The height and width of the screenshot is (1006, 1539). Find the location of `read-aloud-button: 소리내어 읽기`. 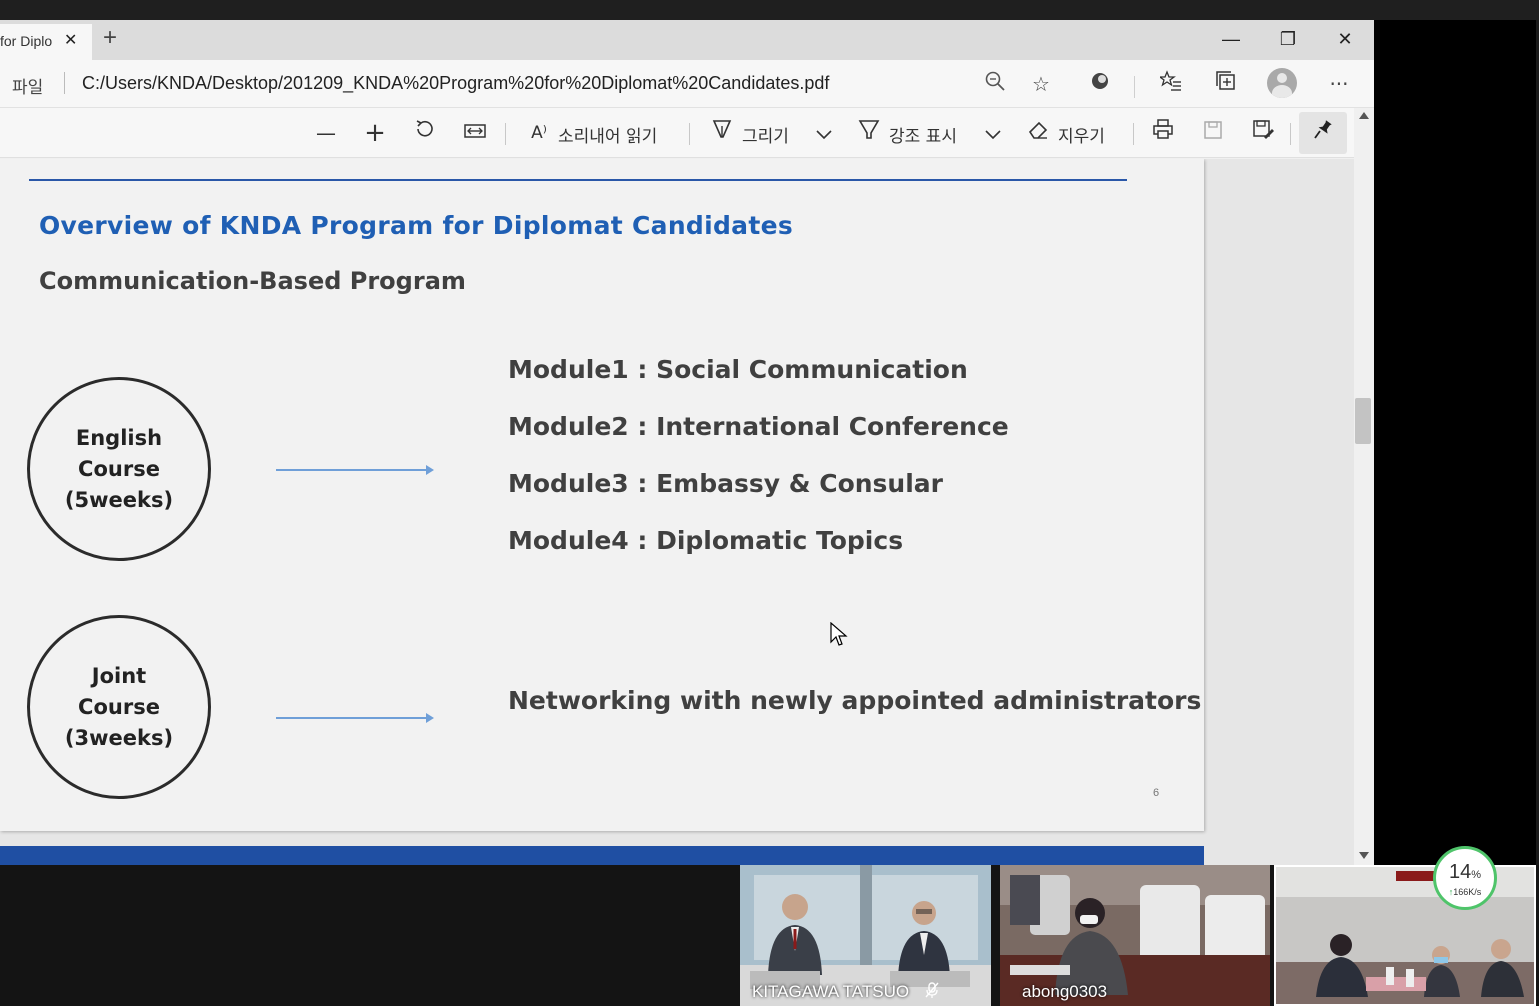

read-aloud-button: 소리내어 읽기 is located at coordinates (607, 134).